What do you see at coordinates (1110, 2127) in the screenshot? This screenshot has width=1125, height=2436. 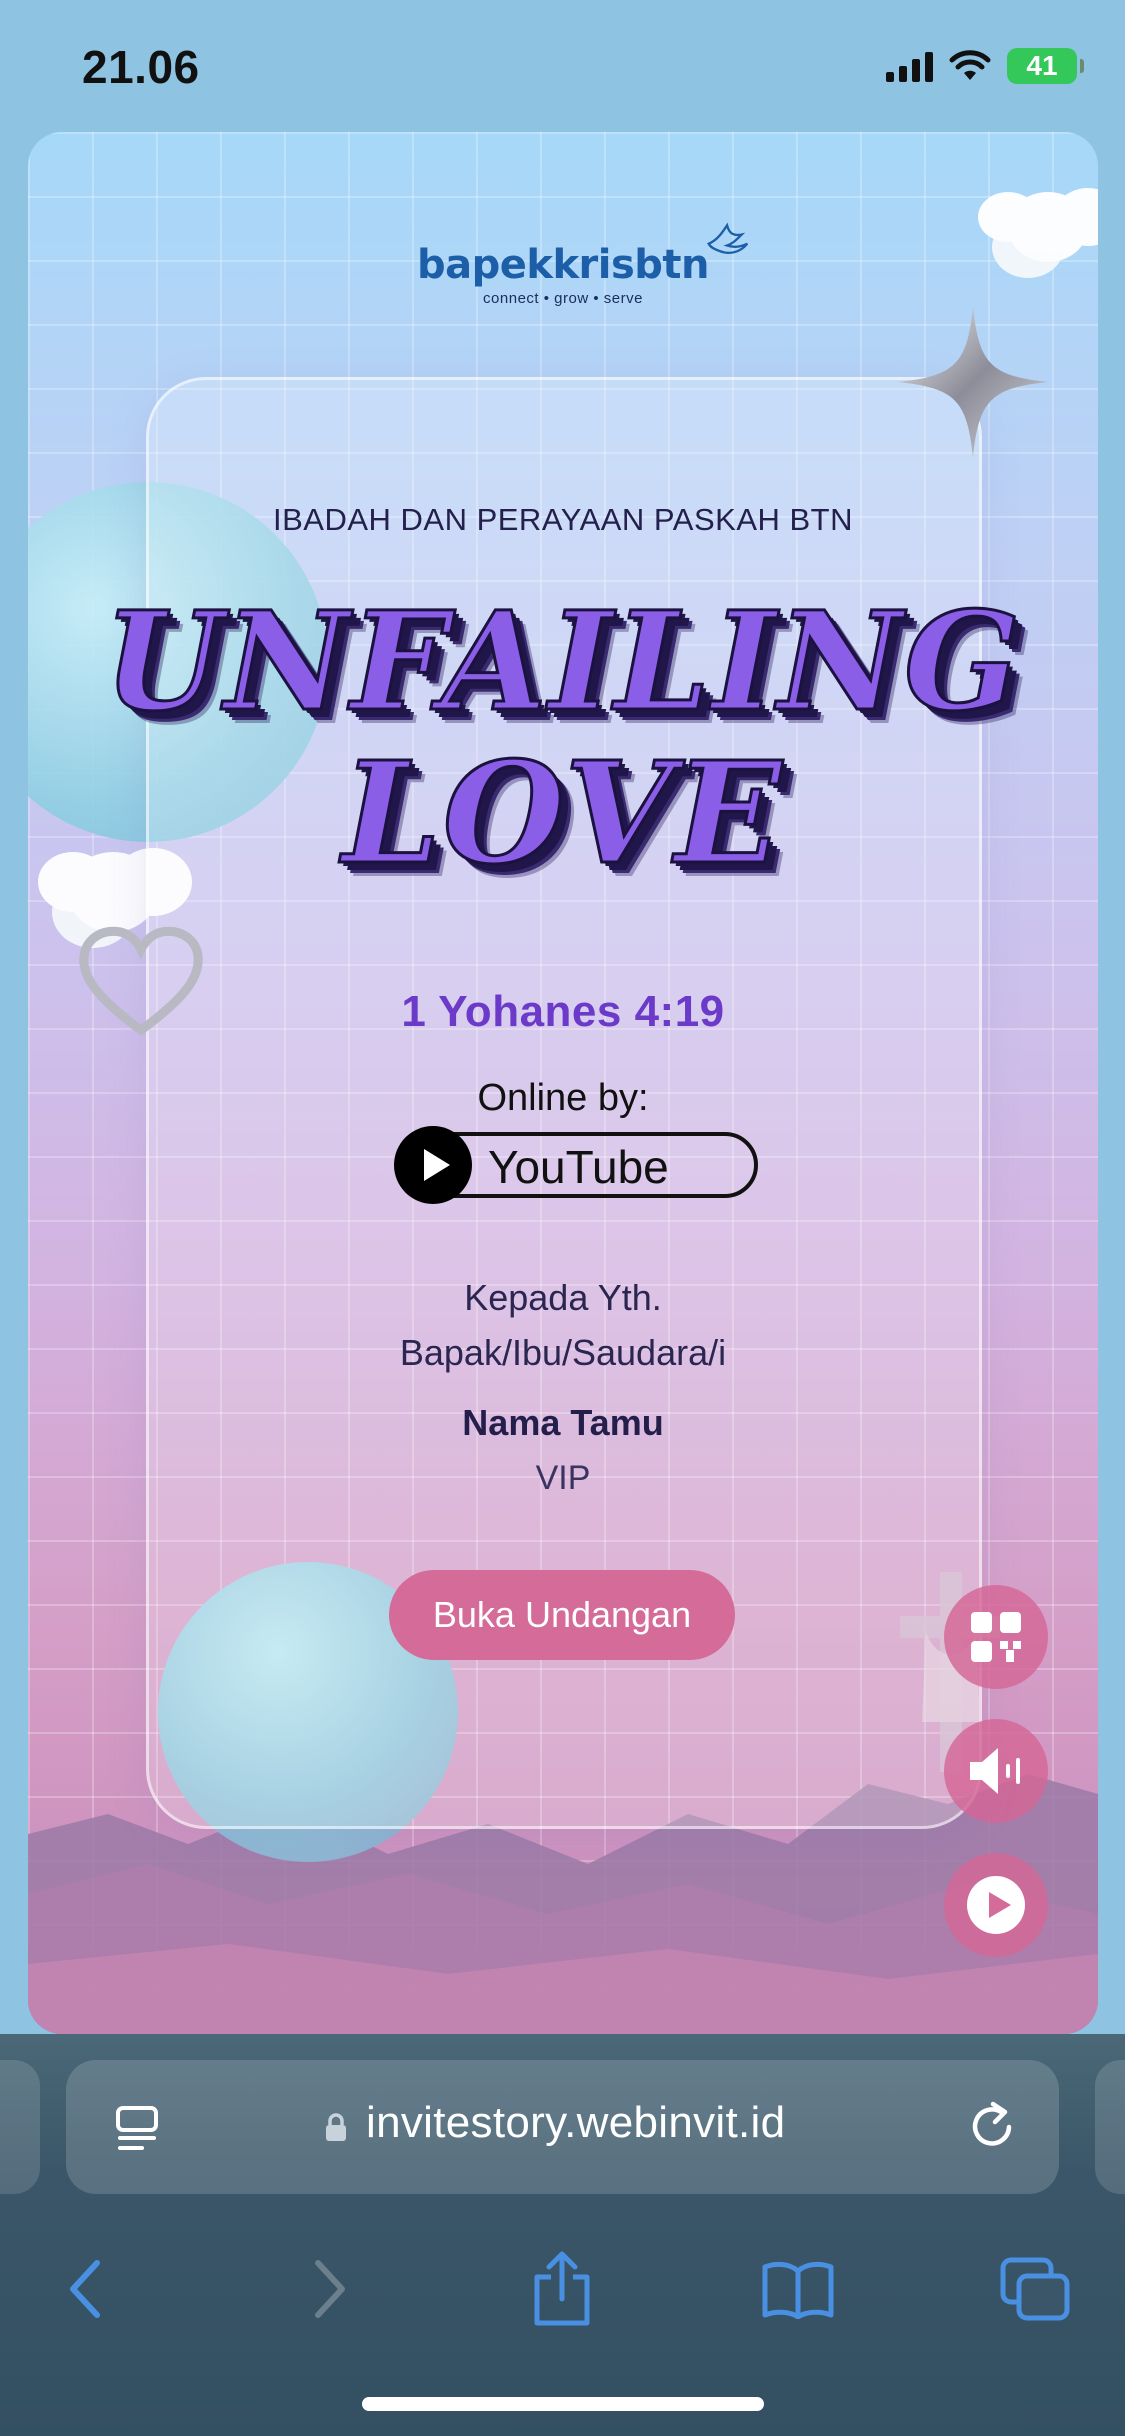 I see `next-tab-peek` at bounding box center [1110, 2127].